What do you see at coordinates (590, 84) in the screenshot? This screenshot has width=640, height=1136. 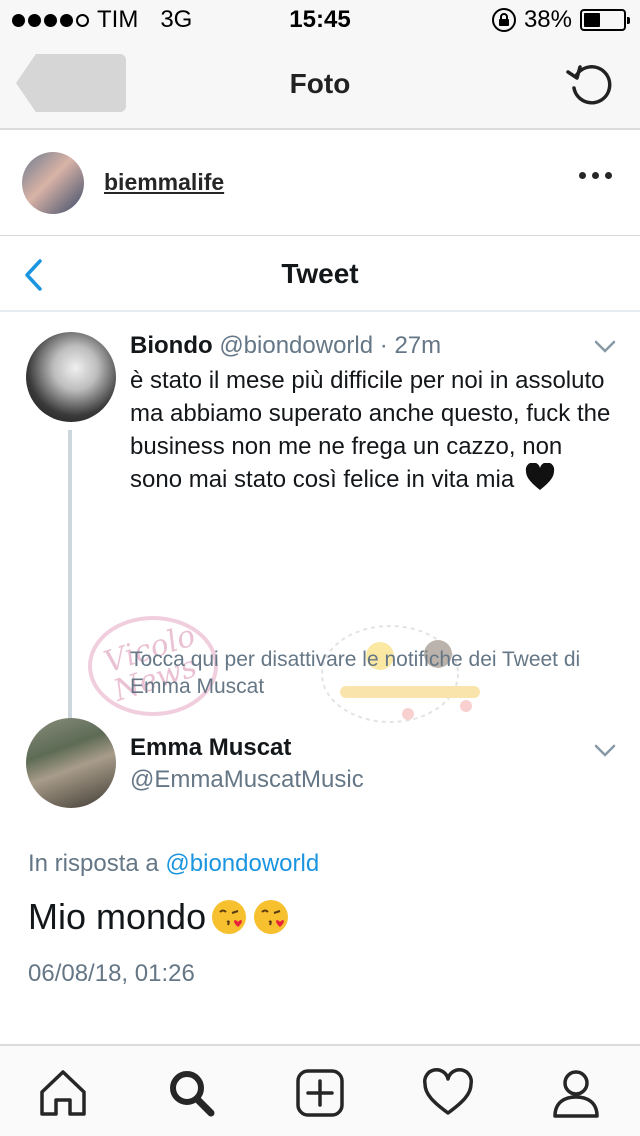 I see `refresh-icon` at bounding box center [590, 84].